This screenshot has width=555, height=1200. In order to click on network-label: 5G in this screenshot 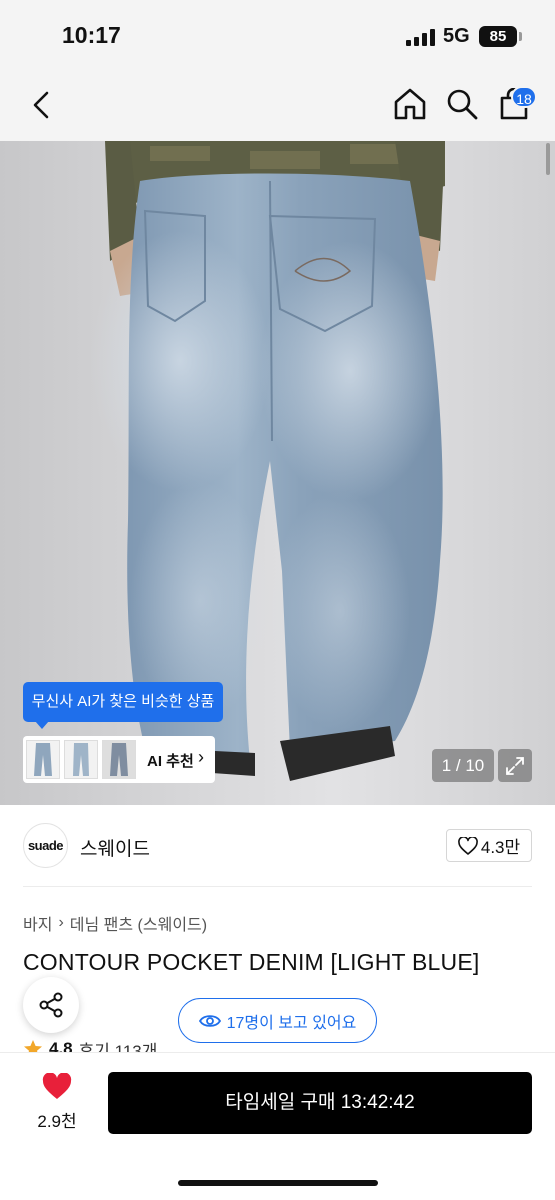, I will do `click(456, 36)`.